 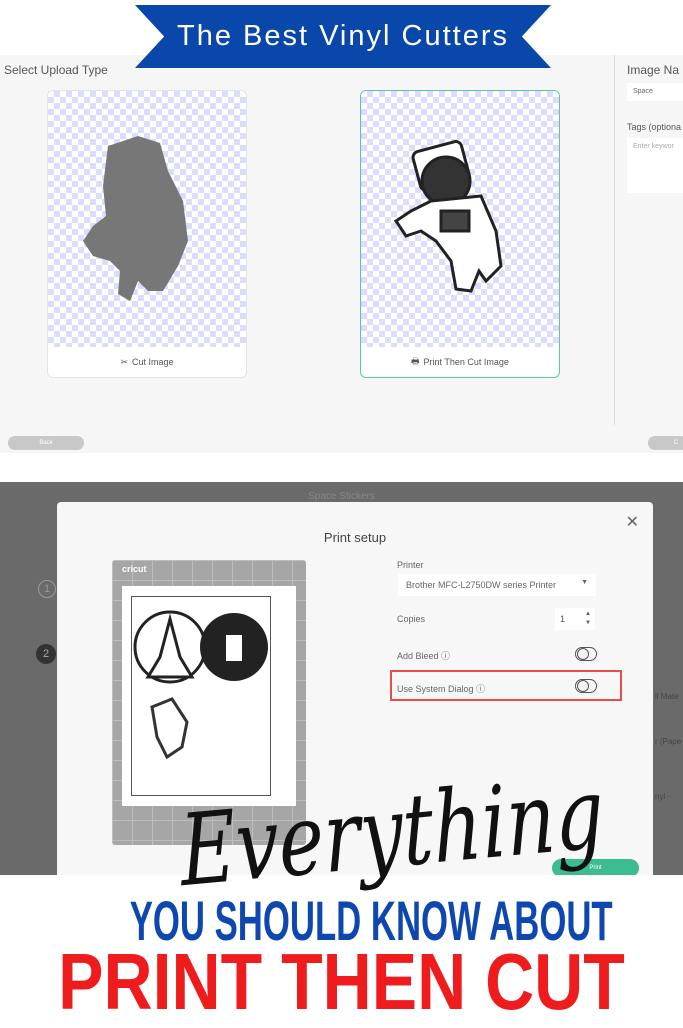 I want to click on divider, so click(x=614, y=240).